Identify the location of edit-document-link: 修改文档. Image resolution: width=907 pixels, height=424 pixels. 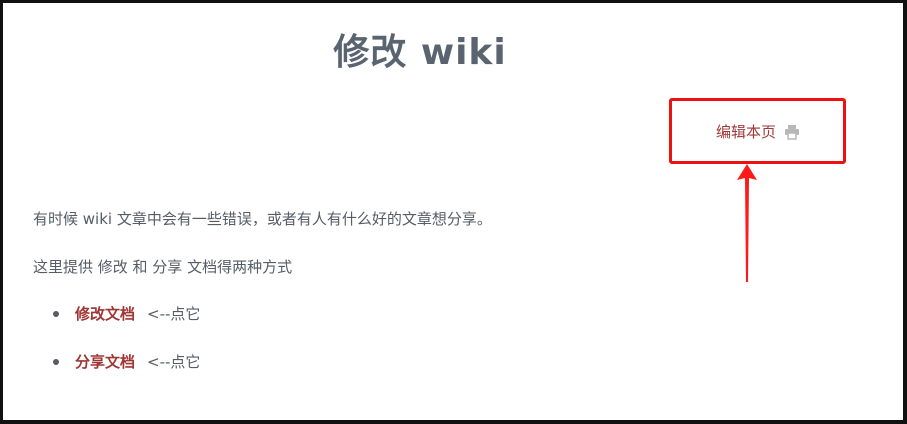
(105, 313).